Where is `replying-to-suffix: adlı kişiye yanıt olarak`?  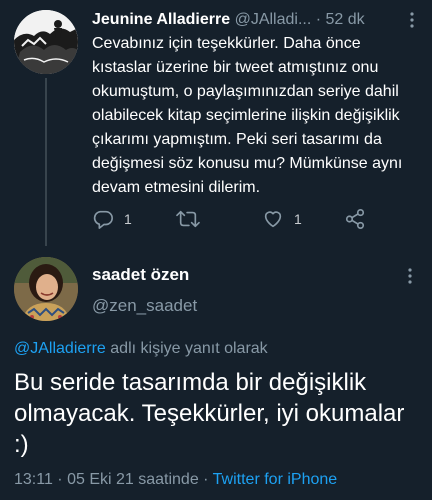 replying-to-suffix: adlı kişiye yanıt olarak is located at coordinates (186, 348).